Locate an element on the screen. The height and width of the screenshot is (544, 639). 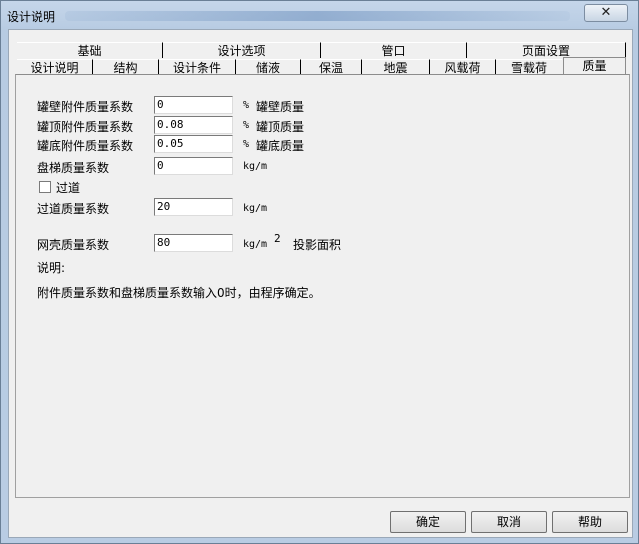
walkway-input: 20 is located at coordinates (193, 207).